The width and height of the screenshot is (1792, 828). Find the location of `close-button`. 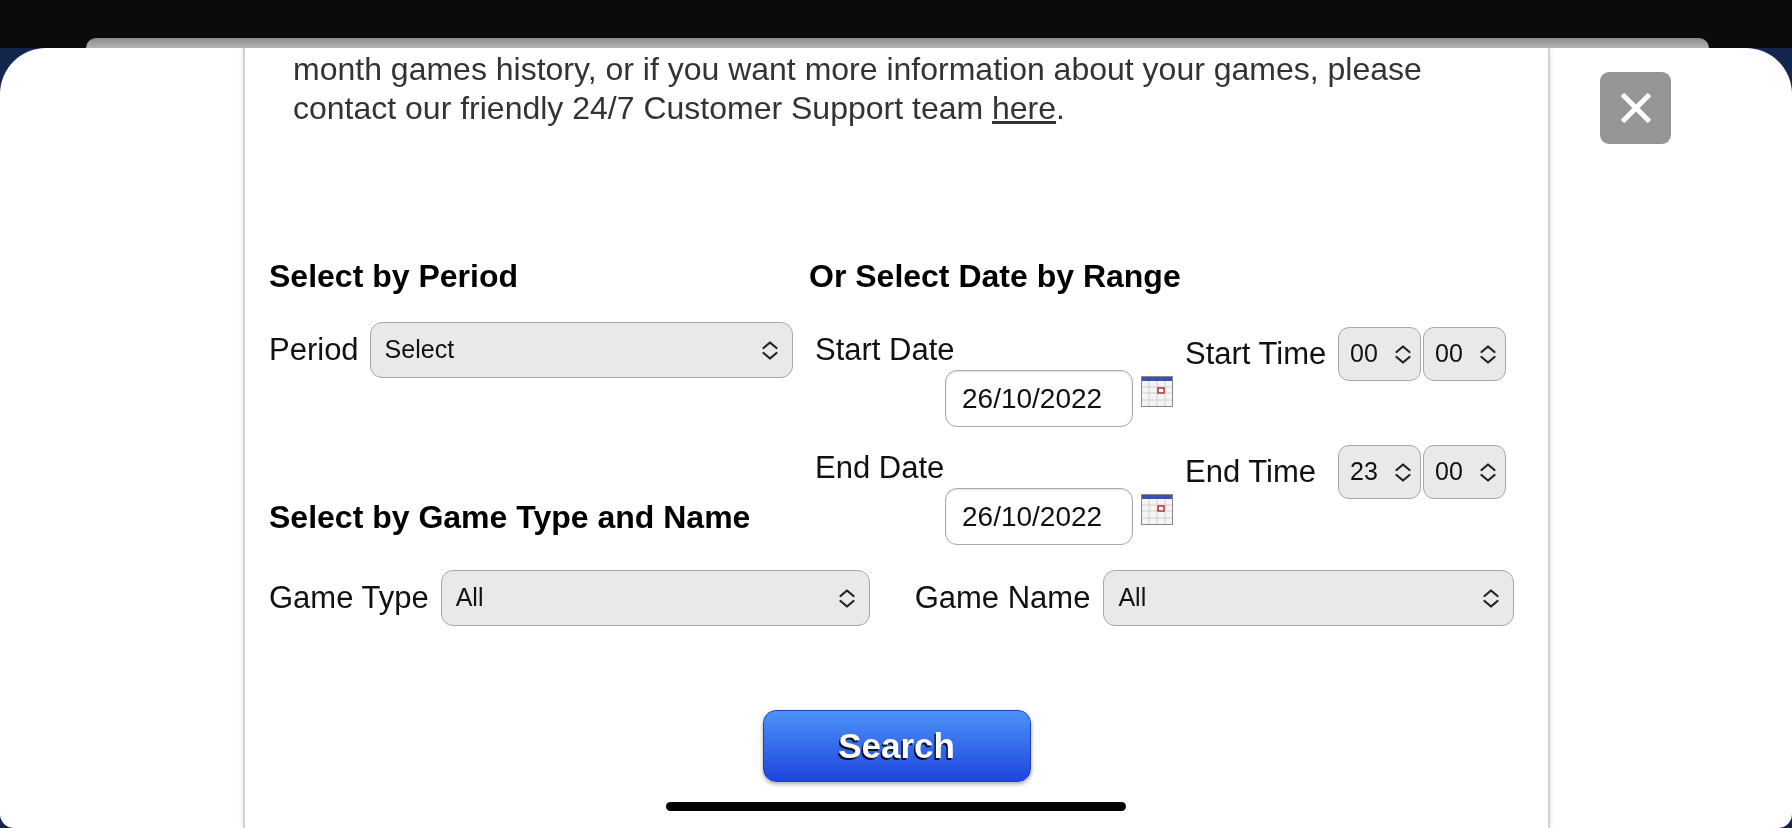

close-button is located at coordinates (1635, 108).